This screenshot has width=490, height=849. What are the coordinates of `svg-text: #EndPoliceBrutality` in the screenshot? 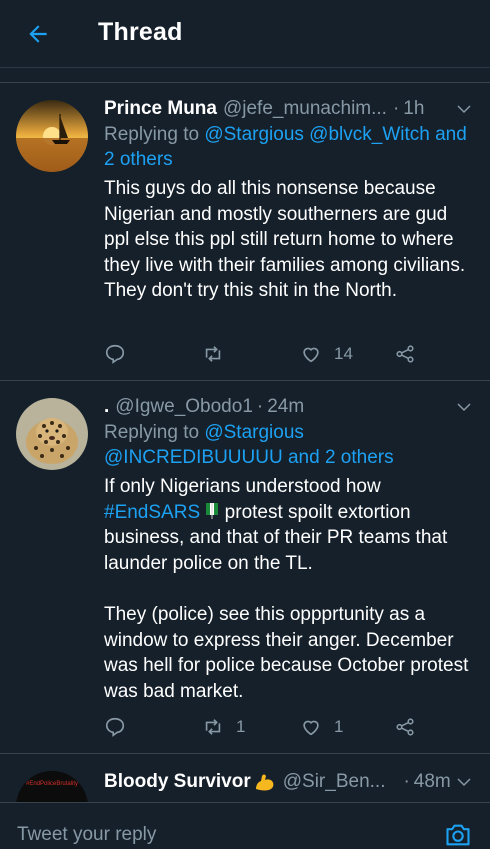 It's located at (52, 784).